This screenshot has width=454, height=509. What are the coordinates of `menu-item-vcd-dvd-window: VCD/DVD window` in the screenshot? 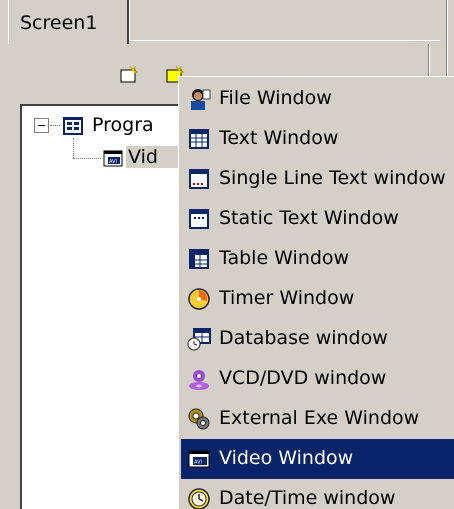 It's located at (317, 379).